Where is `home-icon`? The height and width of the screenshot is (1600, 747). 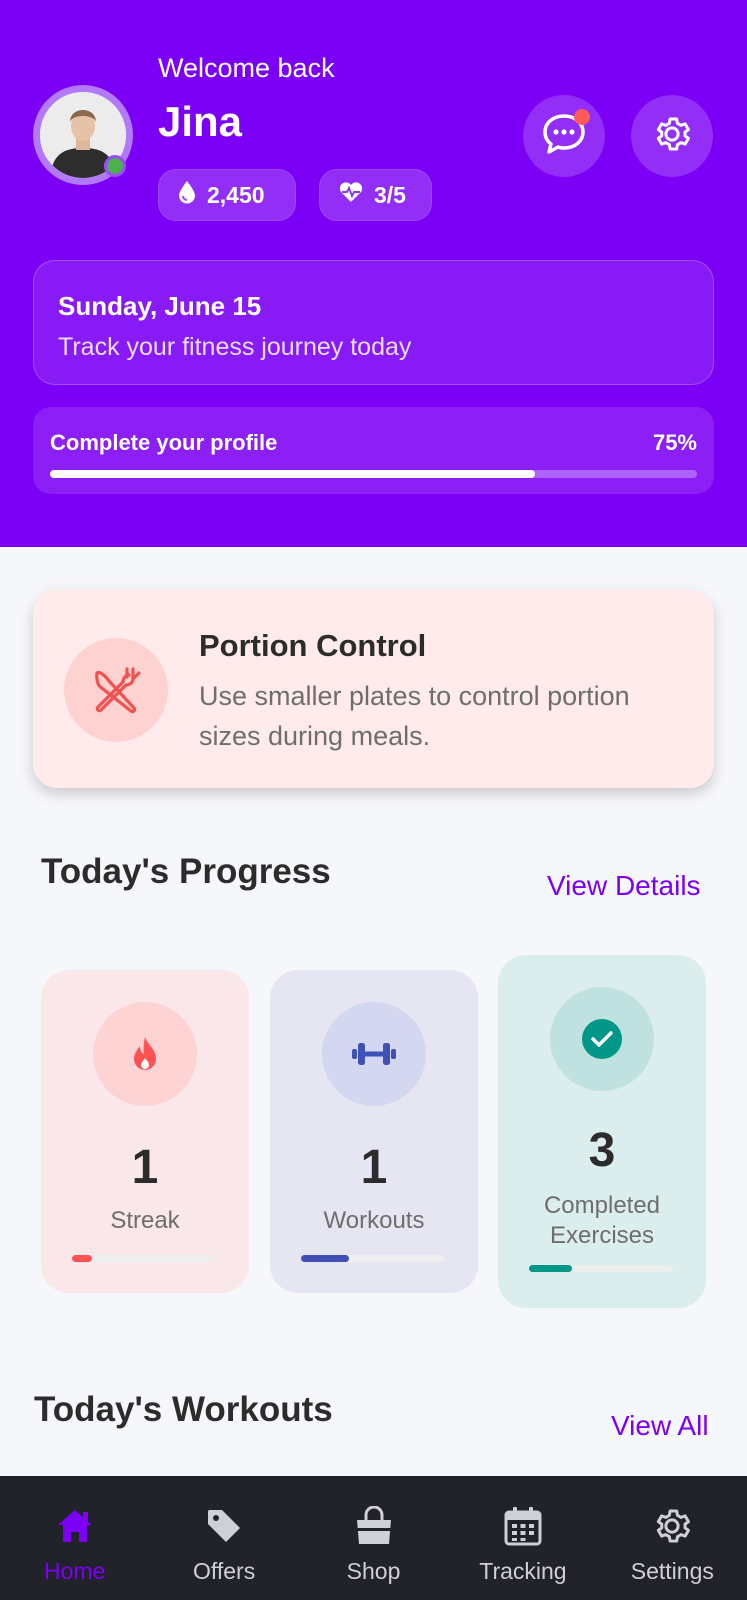 home-icon is located at coordinates (75, 1526).